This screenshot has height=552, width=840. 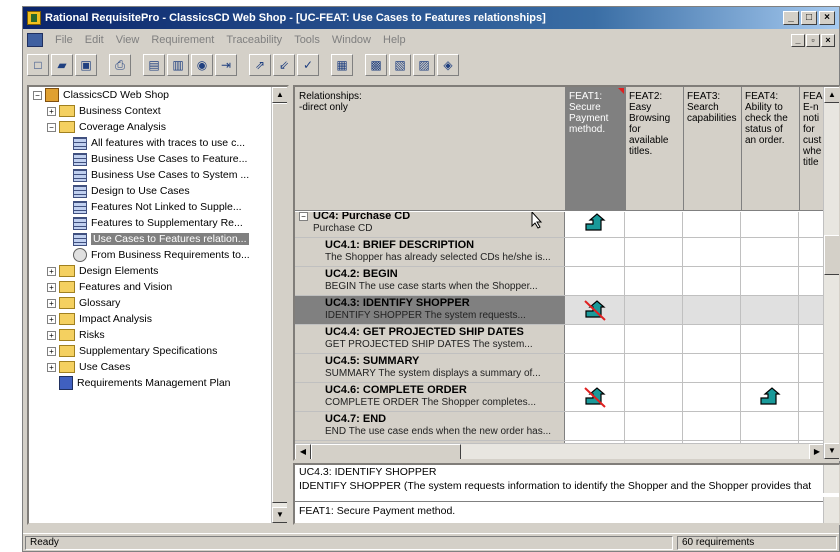 What do you see at coordinates (791, 18) in the screenshot?
I see `minimize-button: _` at bounding box center [791, 18].